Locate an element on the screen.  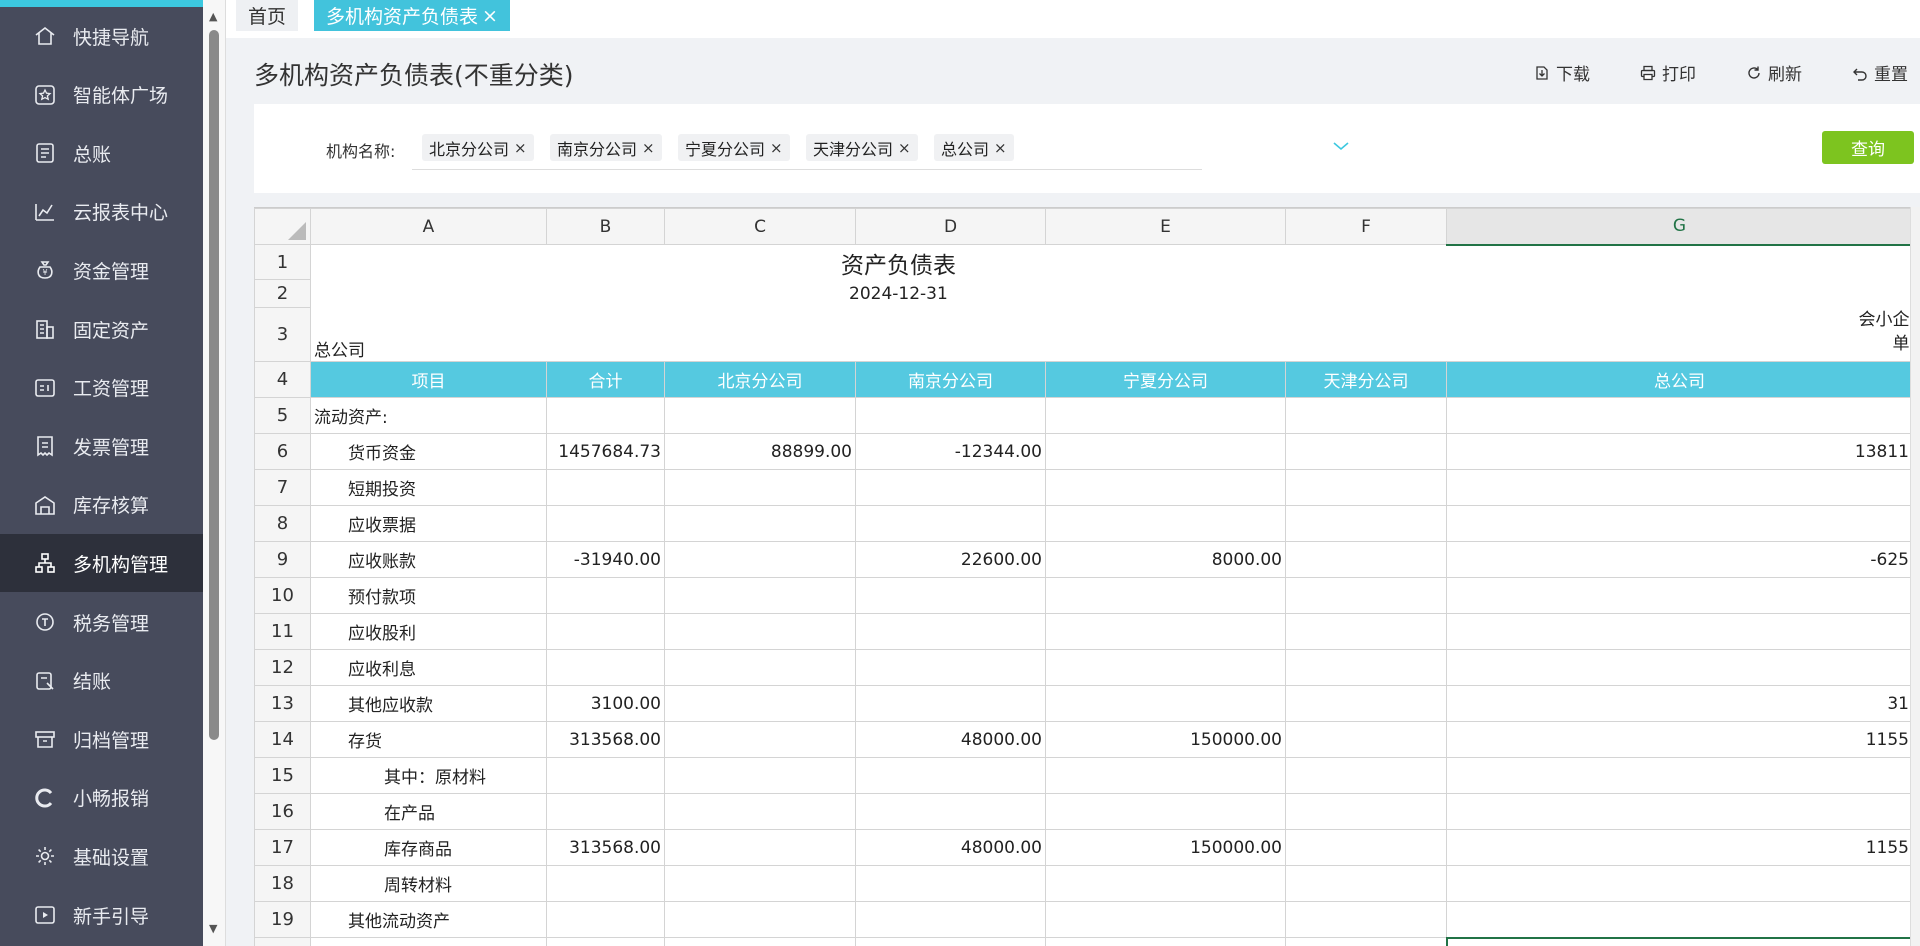
table-cell: 流动资产: is located at coordinates (428, 415).